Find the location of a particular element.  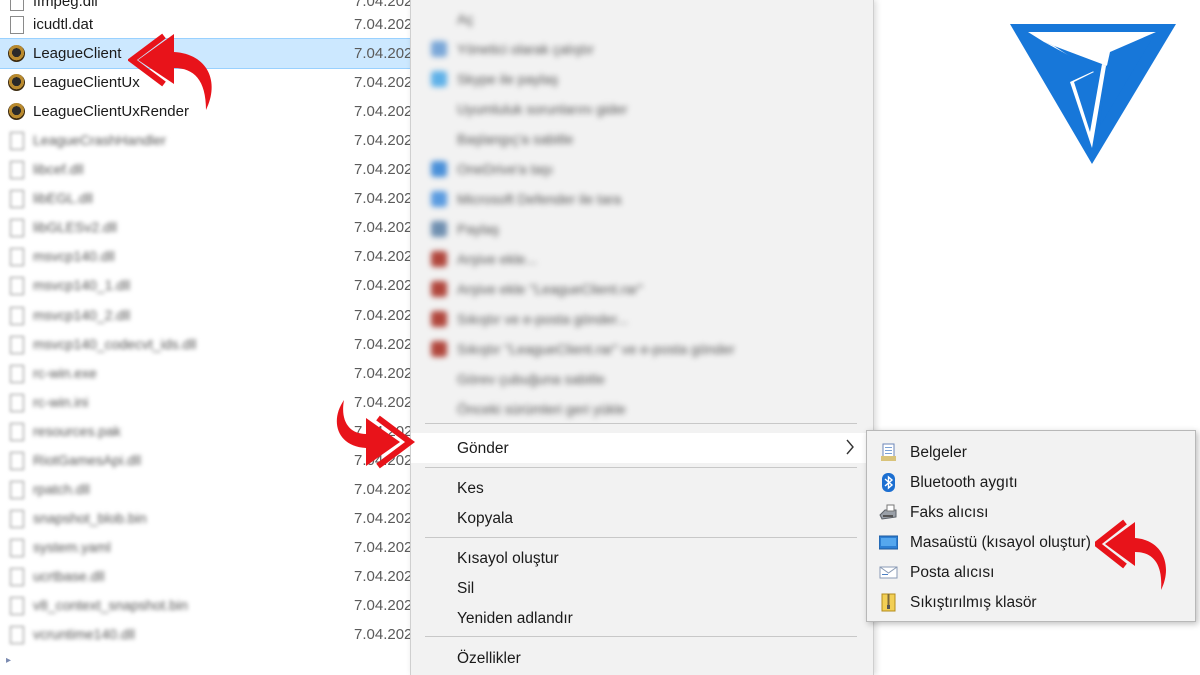

file-name: msvcp140.dll is located at coordinates (74, 256).